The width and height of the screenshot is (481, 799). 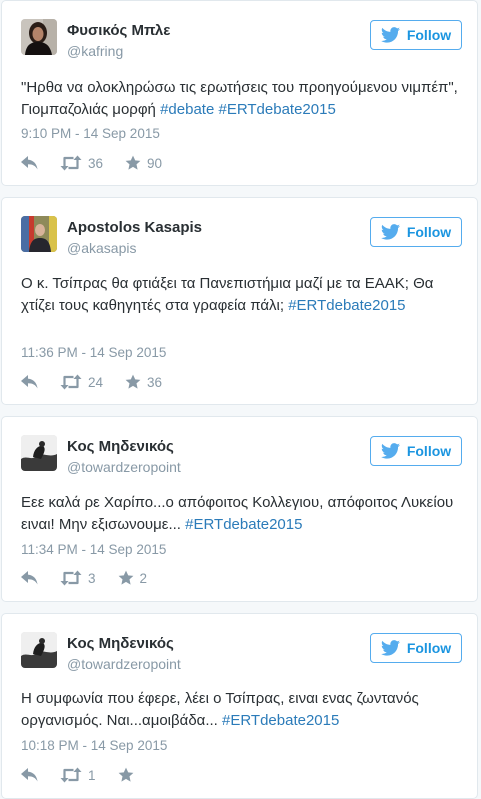 What do you see at coordinates (143, 382) in the screenshot?
I see `like-button: 36` at bounding box center [143, 382].